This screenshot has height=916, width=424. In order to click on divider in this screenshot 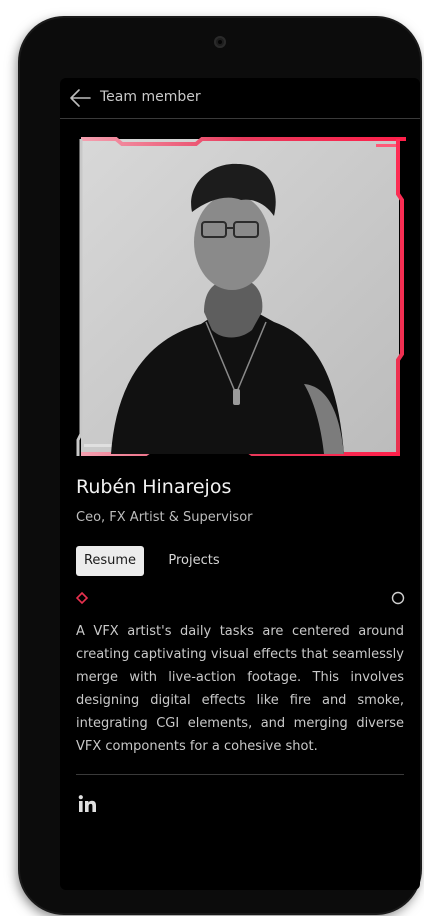, I will do `click(240, 774)`.